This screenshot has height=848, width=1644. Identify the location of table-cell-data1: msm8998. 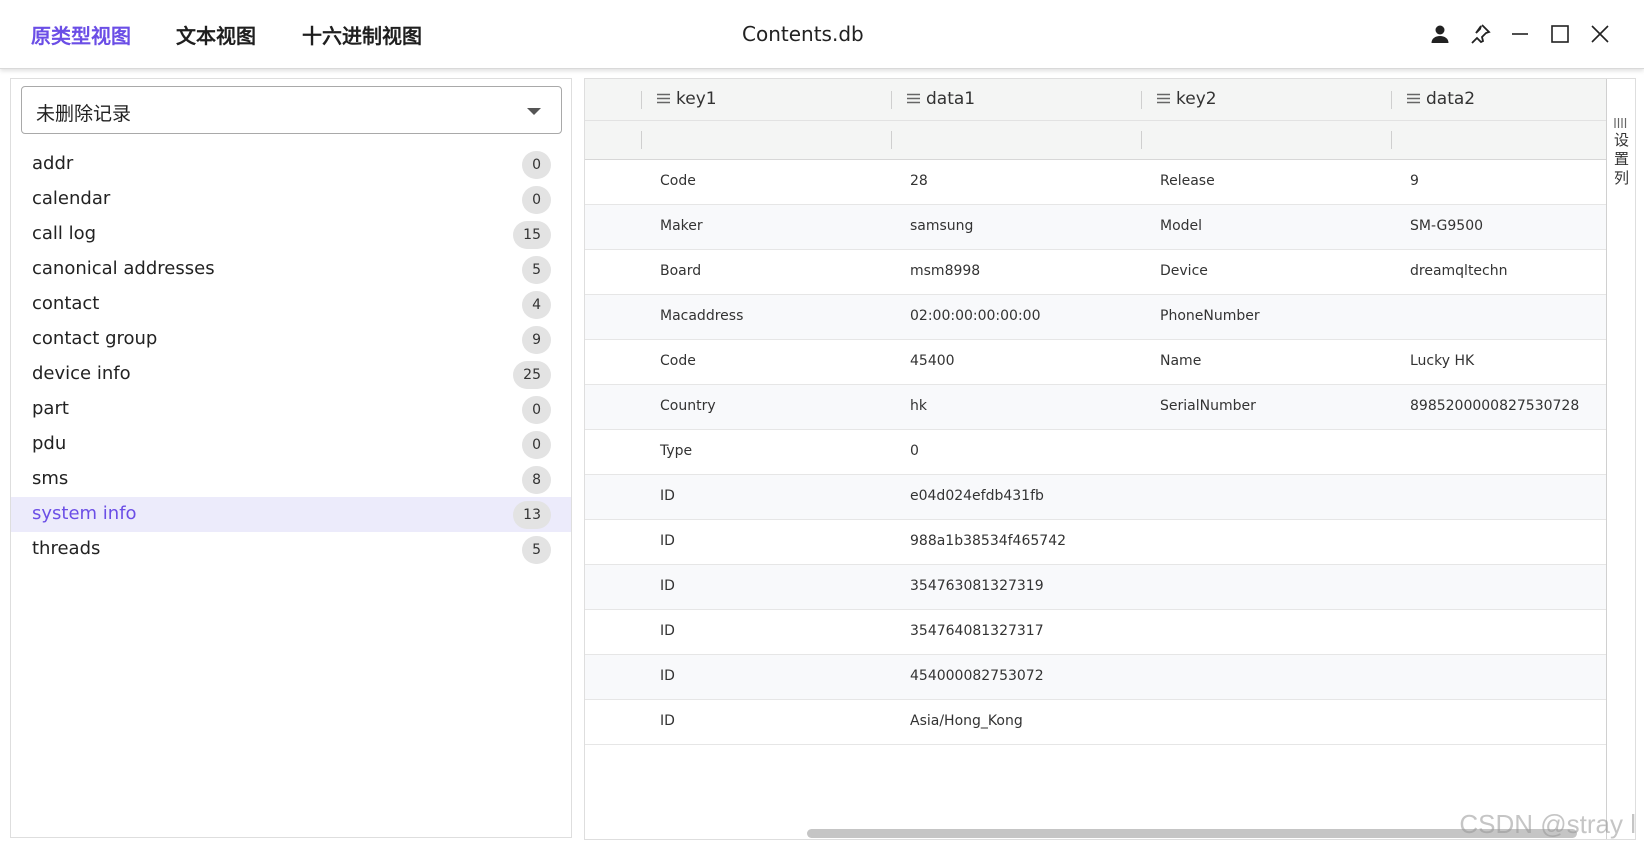
(945, 271).